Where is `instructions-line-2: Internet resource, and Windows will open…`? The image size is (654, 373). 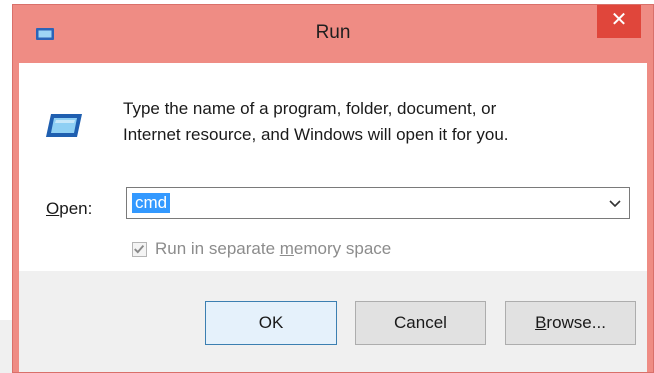
instructions-line-2: Internet resource, and Windows will open… is located at coordinates (316, 134).